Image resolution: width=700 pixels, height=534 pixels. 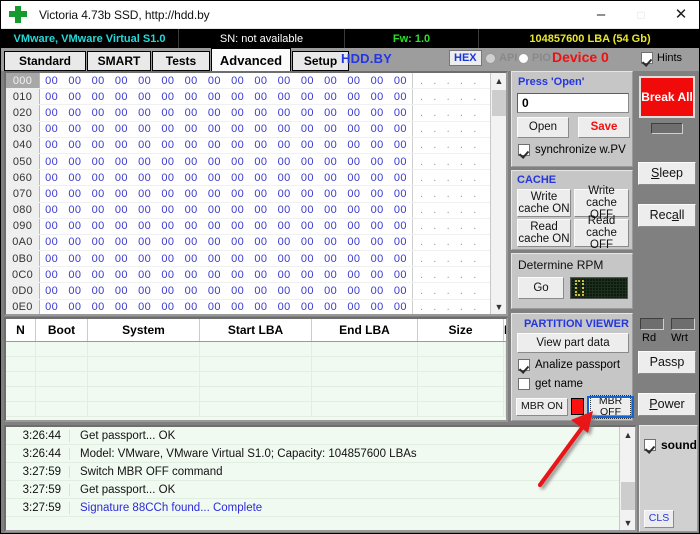 I want to click on mbr-on-button: MBR ON, so click(x=542, y=407).